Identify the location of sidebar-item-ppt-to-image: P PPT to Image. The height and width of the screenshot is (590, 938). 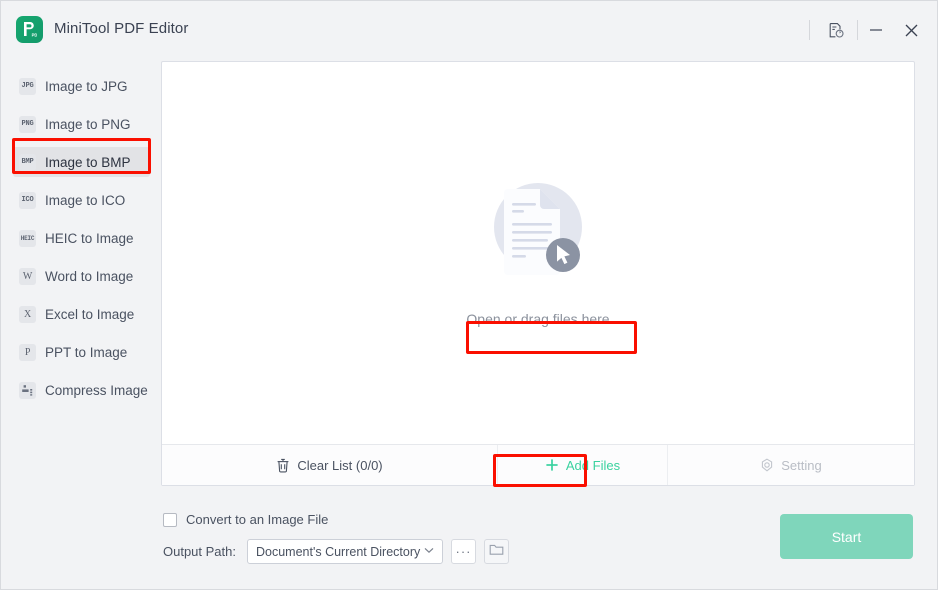
(81, 352).